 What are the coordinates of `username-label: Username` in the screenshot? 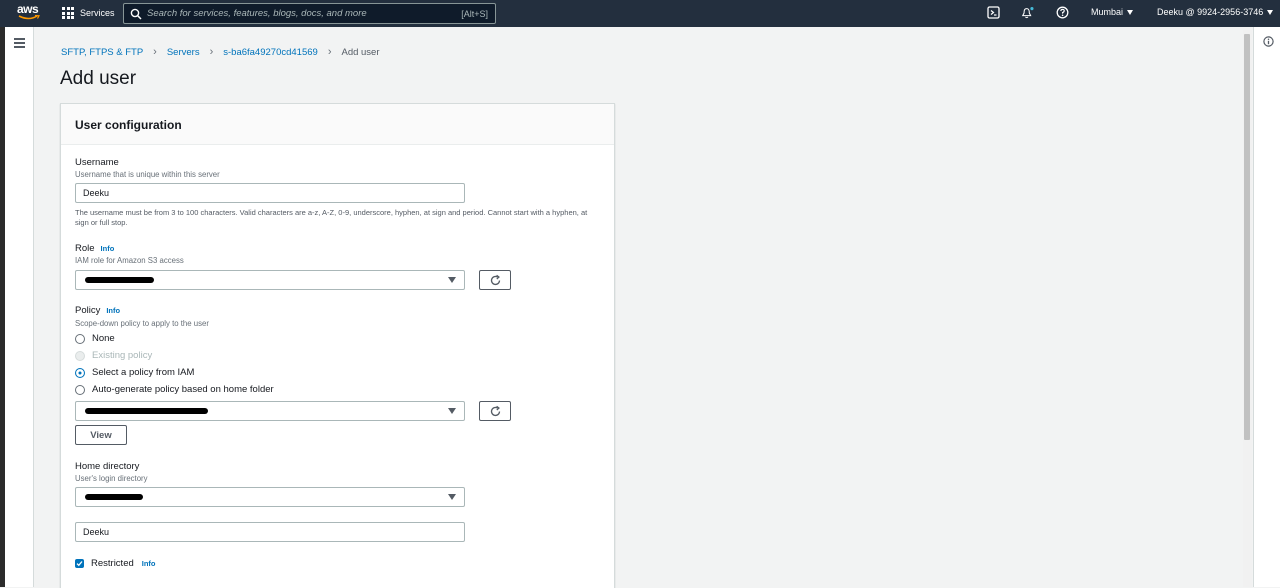 It's located at (97, 162).